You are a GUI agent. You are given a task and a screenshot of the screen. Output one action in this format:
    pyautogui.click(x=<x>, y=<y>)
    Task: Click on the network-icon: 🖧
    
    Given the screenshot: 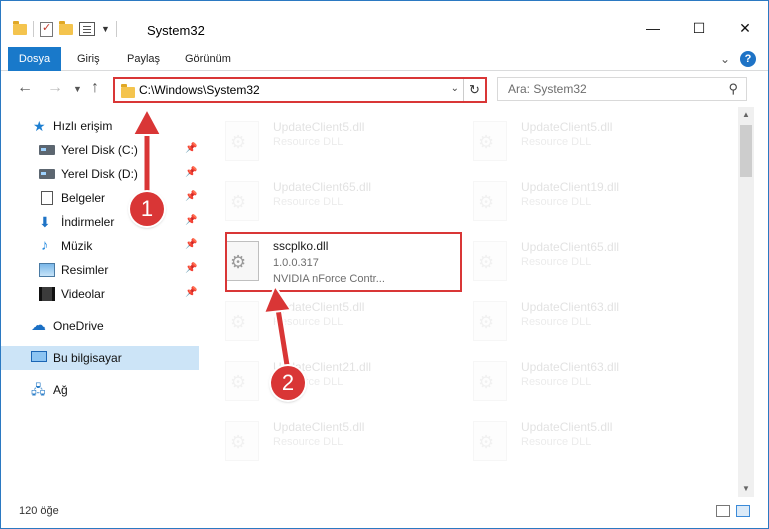 What is the action you would take?
    pyautogui.click(x=38, y=389)
    